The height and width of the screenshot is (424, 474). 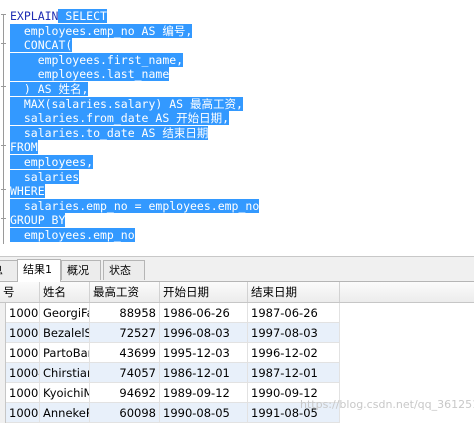 I want to click on code-line: employees.emp_no AS 编号,, so click(x=134, y=31).